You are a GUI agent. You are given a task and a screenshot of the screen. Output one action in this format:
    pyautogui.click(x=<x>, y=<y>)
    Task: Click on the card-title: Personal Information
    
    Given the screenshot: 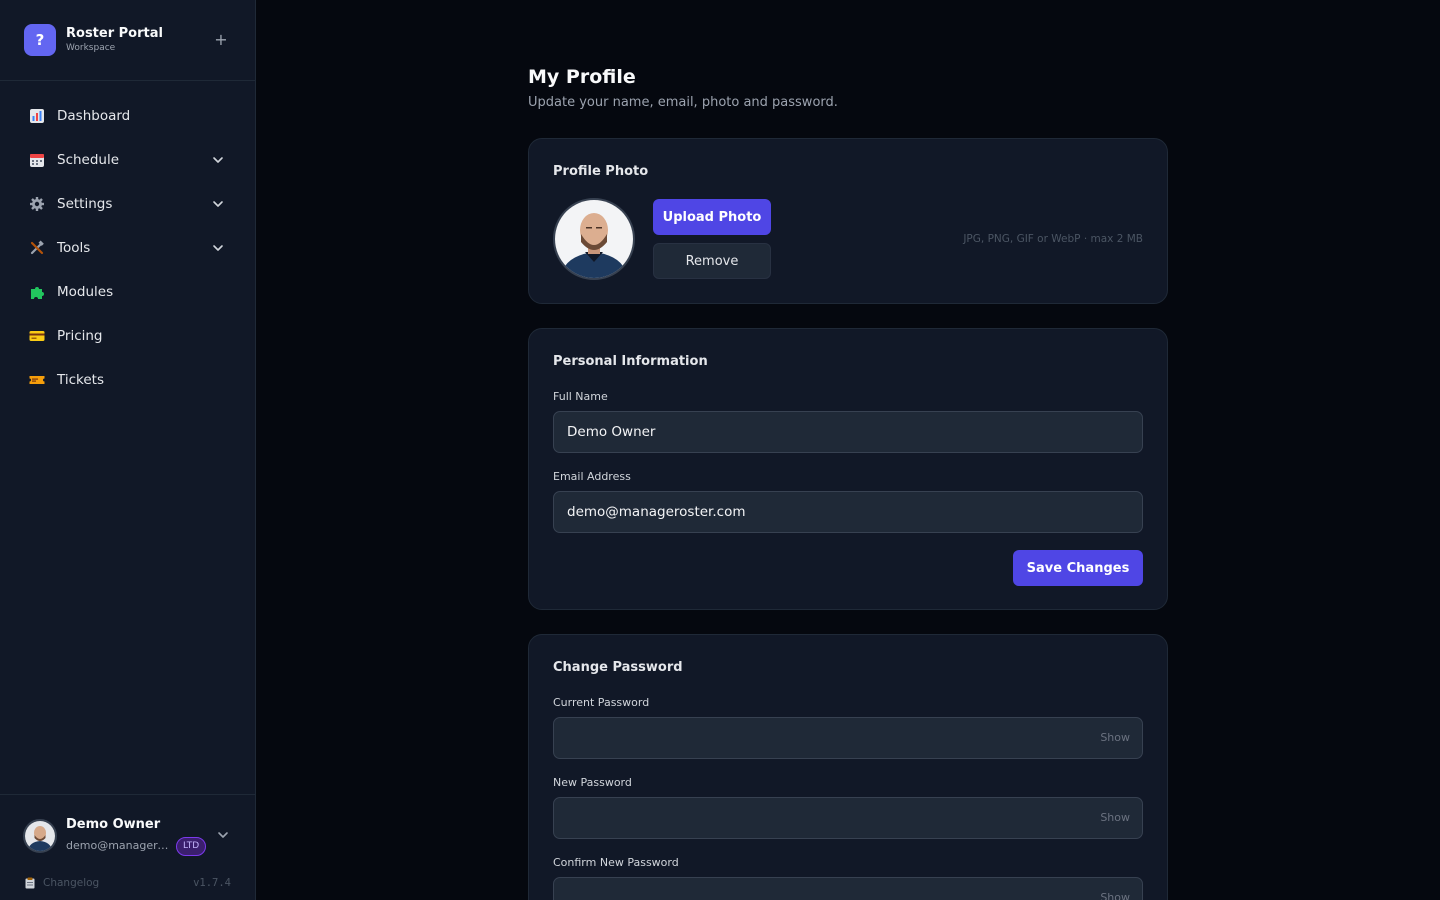 What is the action you would take?
    pyautogui.click(x=630, y=361)
    